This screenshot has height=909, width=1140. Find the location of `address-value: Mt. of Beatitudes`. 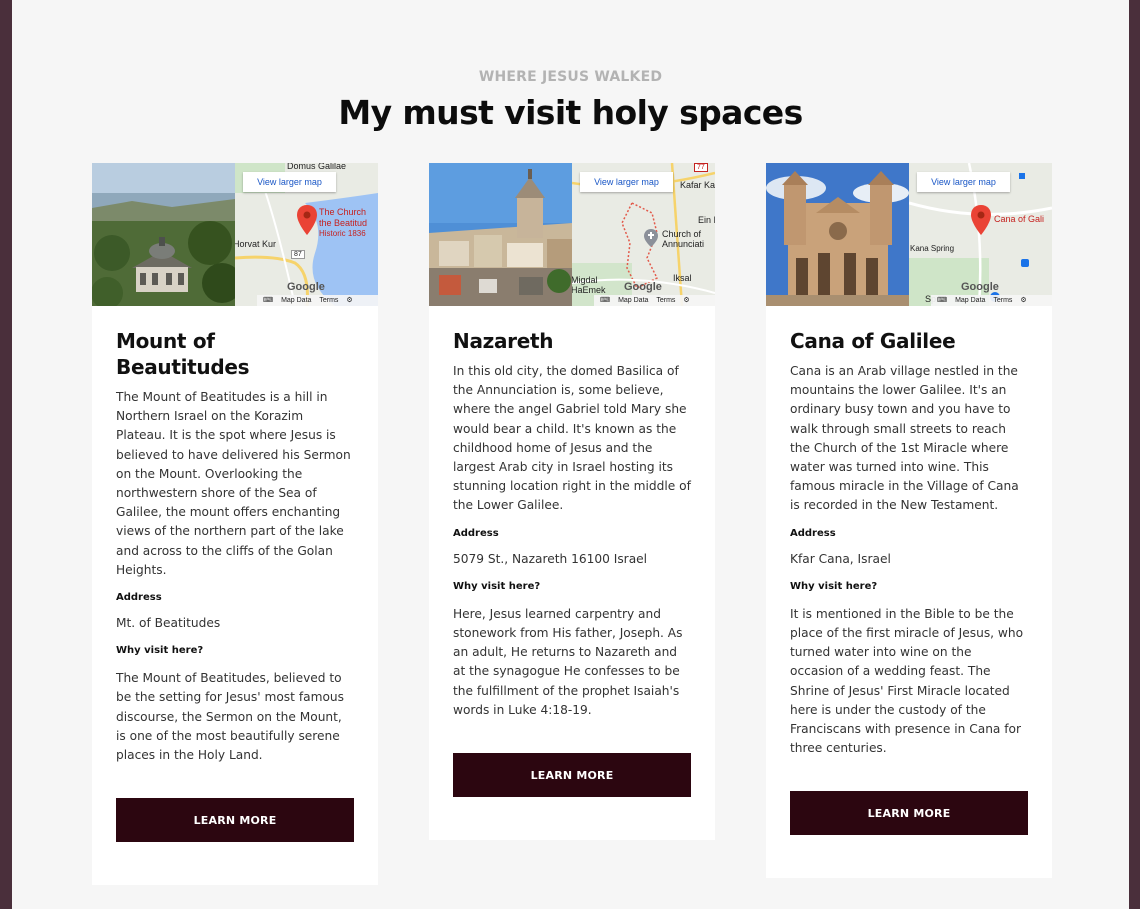

address-value: Mt. of Beatitudes is located at coordinates (168, 623).